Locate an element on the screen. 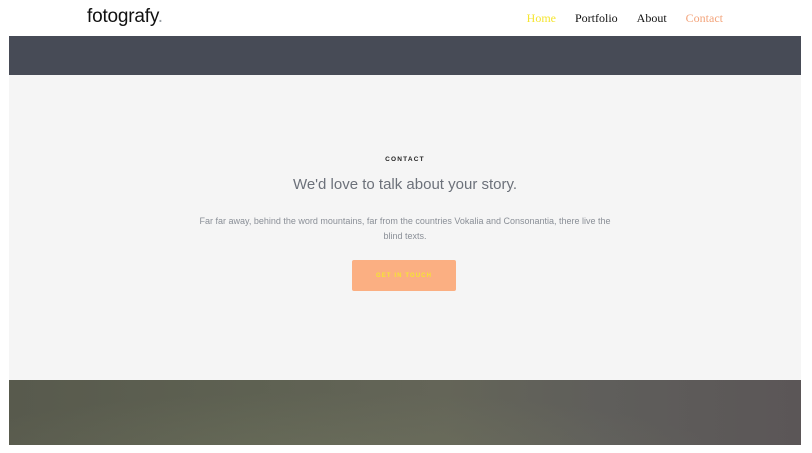 The image size is (812, 453). nav-portfolio-link: Portfolio is located at coordinates (596, 18).